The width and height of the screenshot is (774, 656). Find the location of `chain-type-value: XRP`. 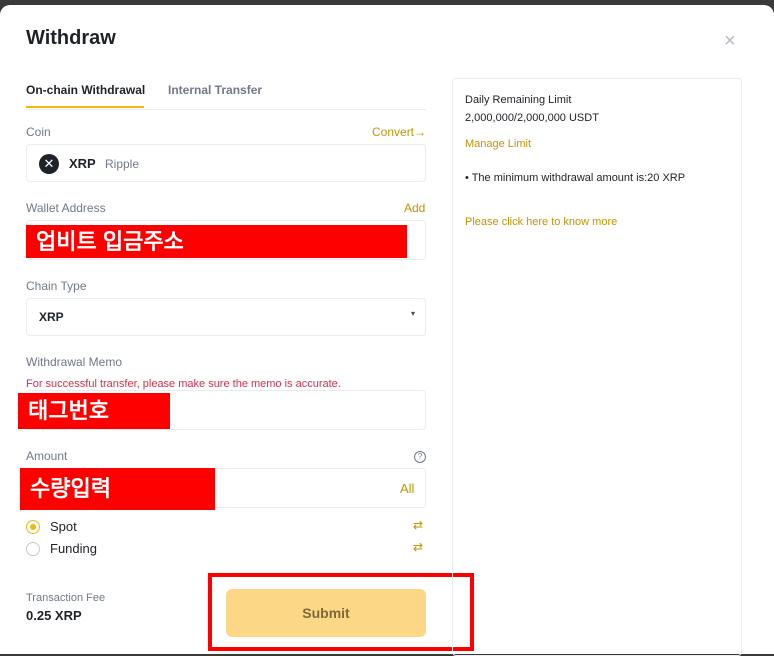

chain-type-value: XRP is located at coordinates (51, 317).